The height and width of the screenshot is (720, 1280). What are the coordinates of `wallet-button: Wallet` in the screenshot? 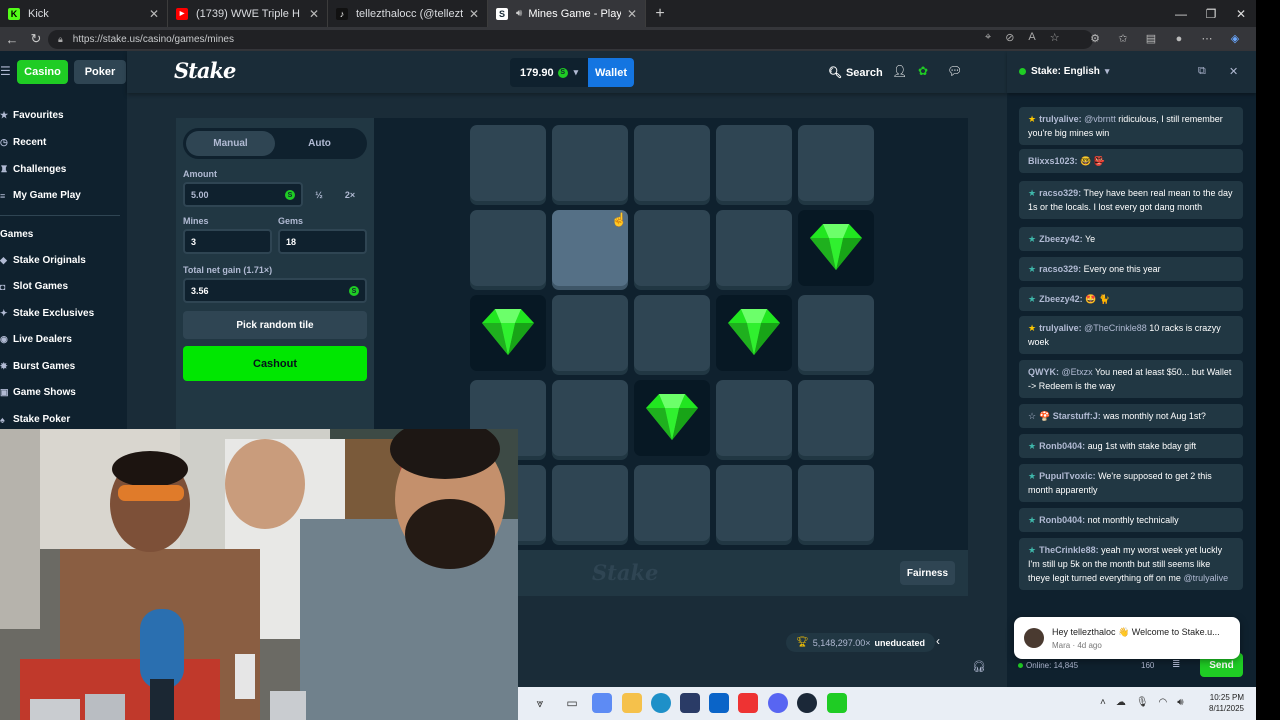 It's located at (611, 72).